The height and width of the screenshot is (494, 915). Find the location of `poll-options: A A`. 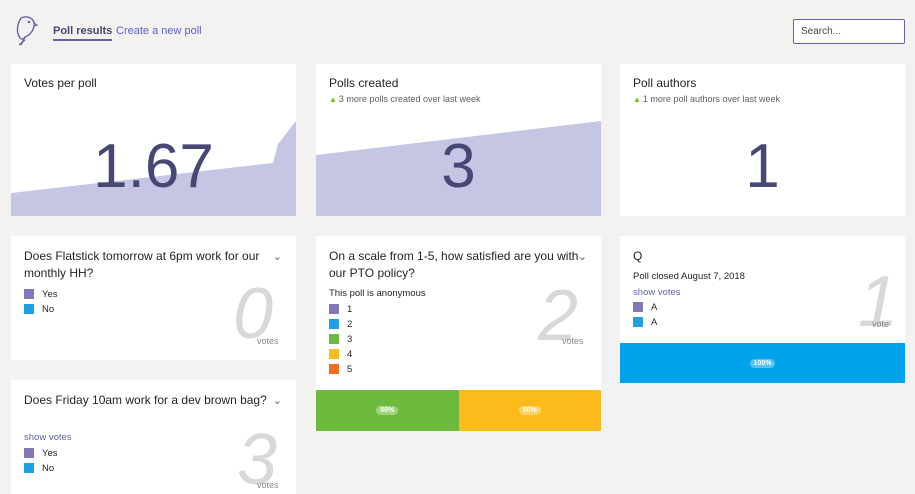

poll-options: A A is located at coordinates (645, 317).